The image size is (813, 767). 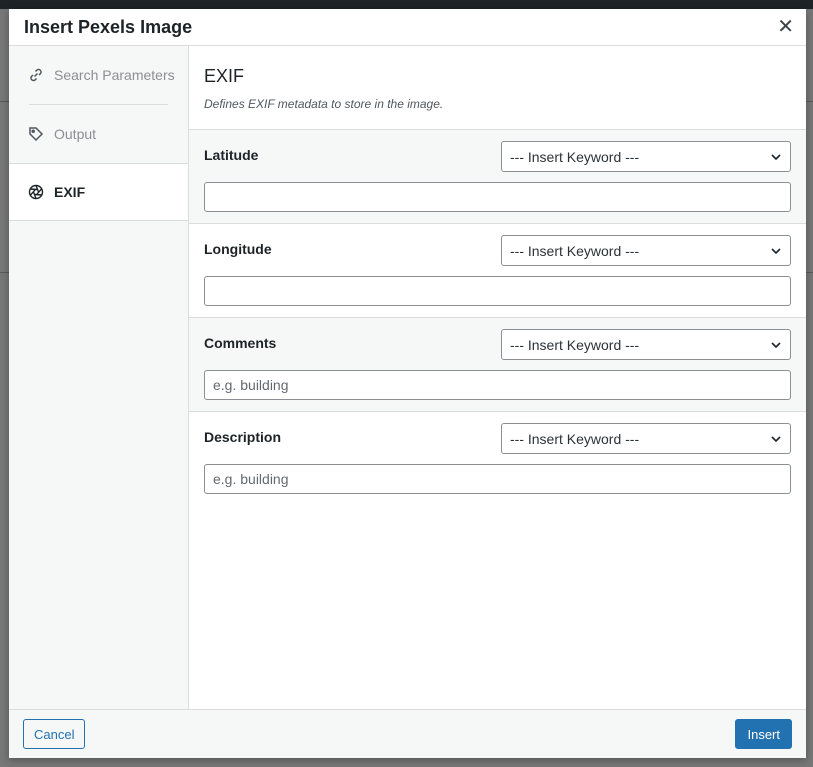 I want to click on comments-input, so click(x=497, y=385).